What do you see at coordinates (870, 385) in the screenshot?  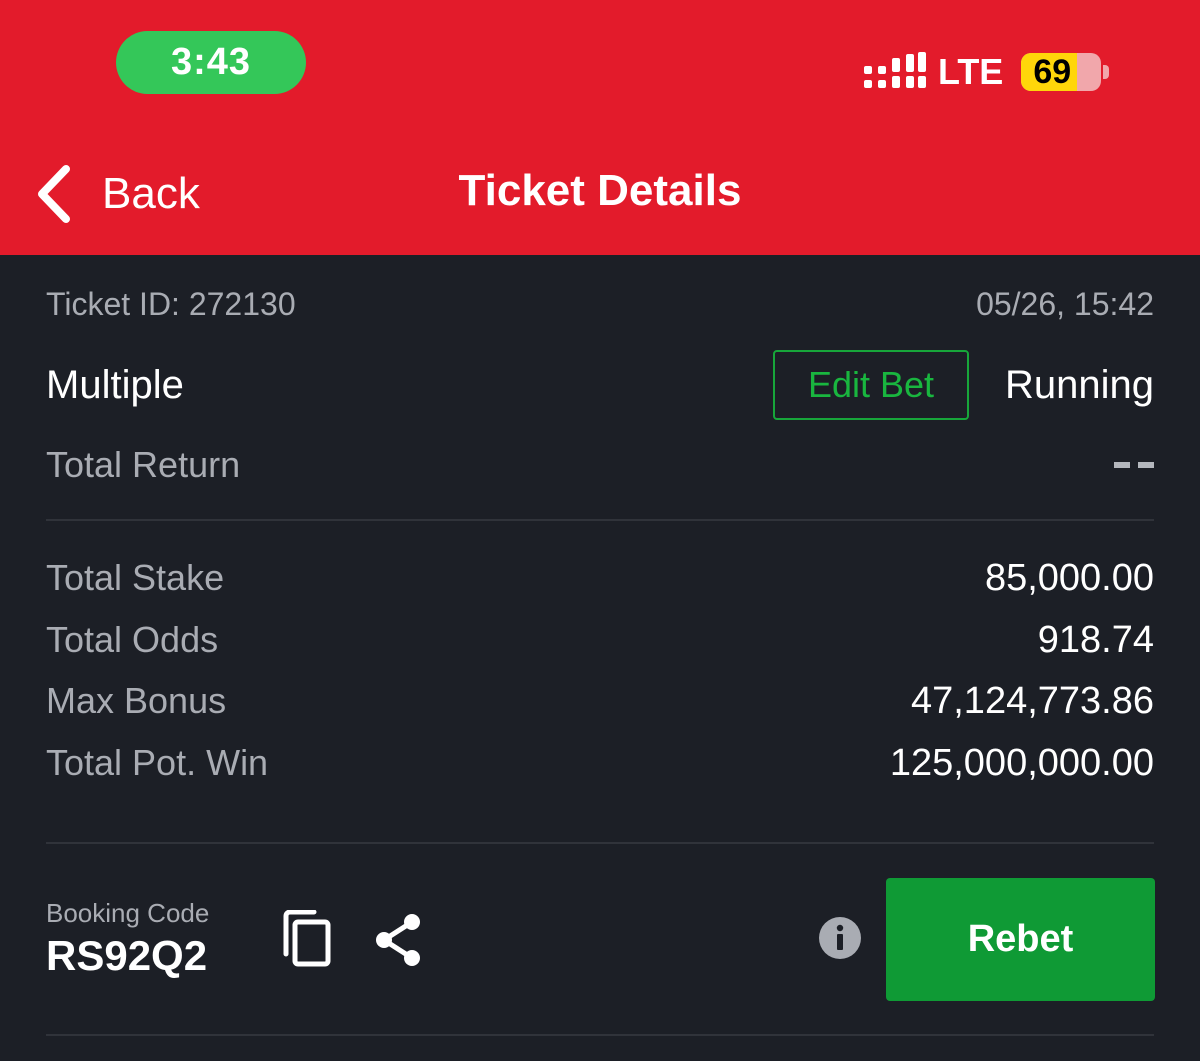 I see `edit-bet-button: Edit Bet` at bounding box center [870, 385].